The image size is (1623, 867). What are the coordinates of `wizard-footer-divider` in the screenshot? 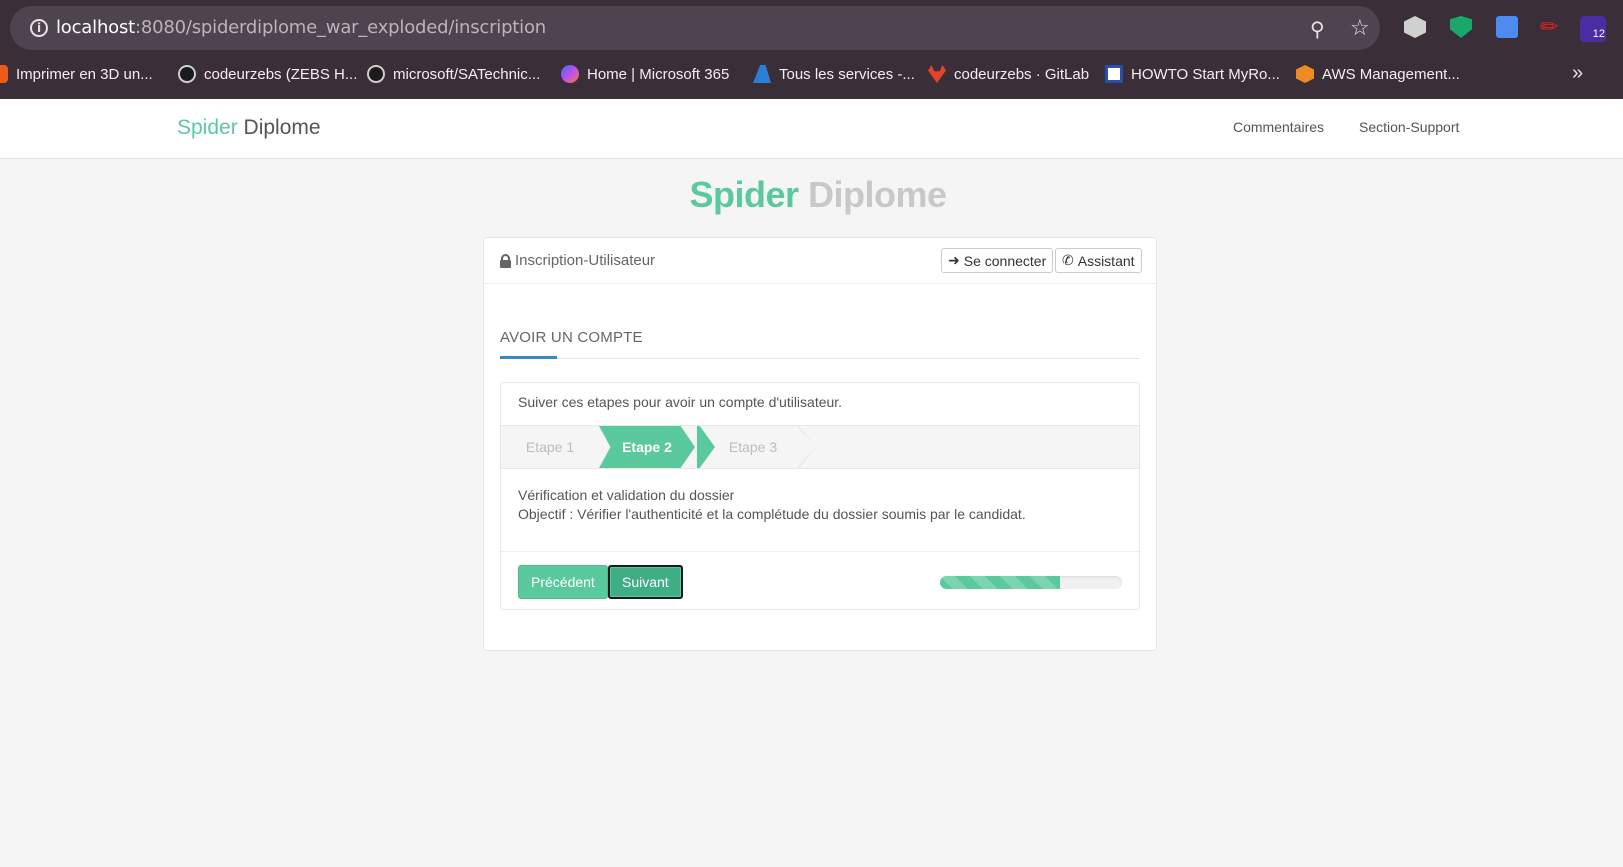 It's located at (820, 551).